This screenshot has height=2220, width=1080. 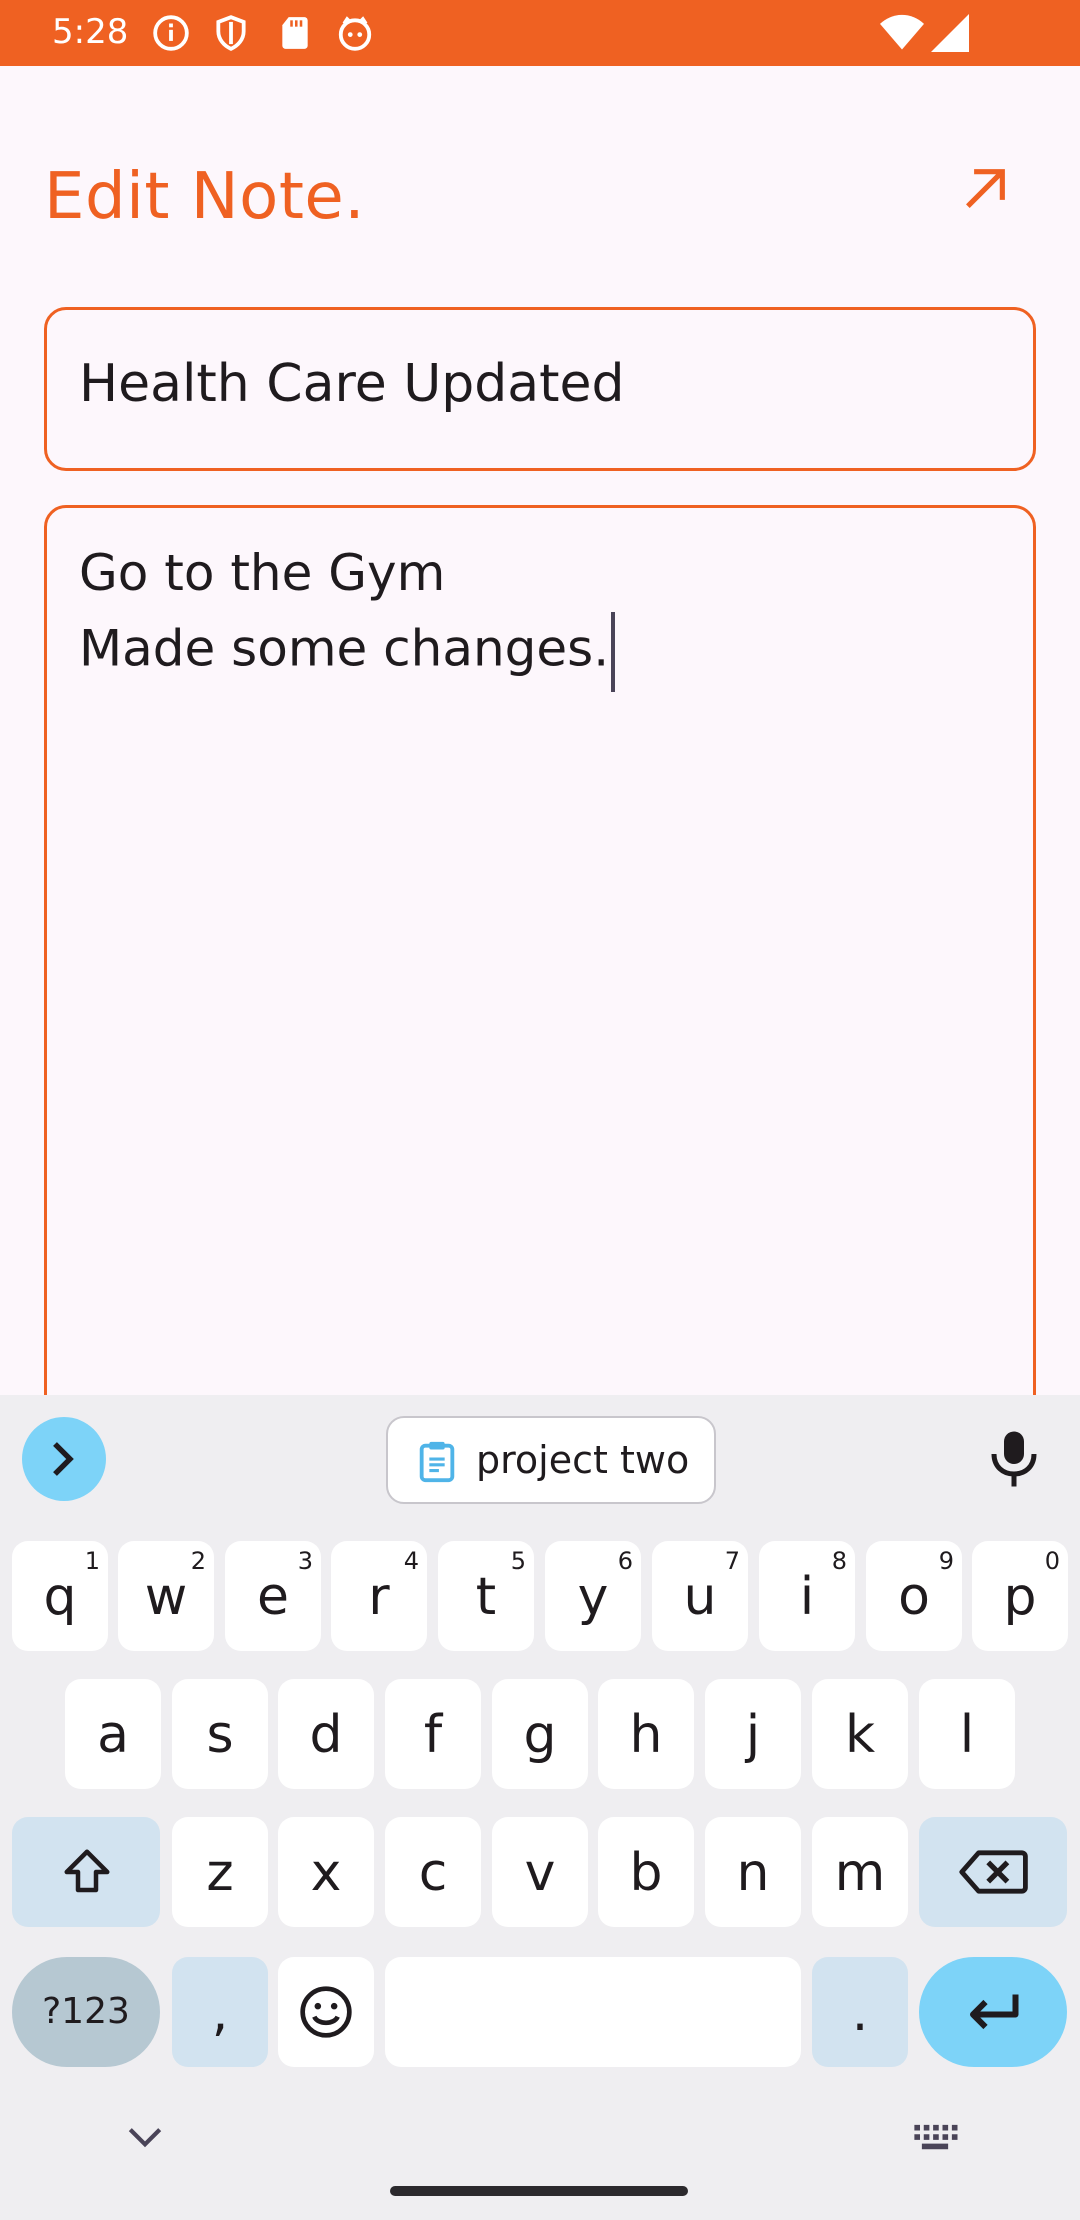 I want to click on clipboard-suggestion-chip: project two, so click(x=551, y=1460).